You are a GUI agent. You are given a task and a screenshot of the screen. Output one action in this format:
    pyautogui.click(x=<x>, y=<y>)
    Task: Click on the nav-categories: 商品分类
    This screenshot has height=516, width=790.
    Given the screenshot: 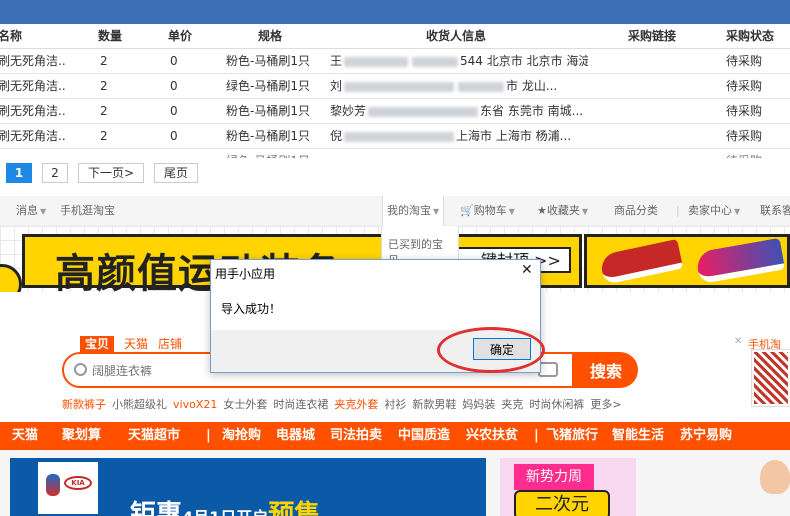 What is the action you would take?
    pyautogui.click(x=636, y=211)
    